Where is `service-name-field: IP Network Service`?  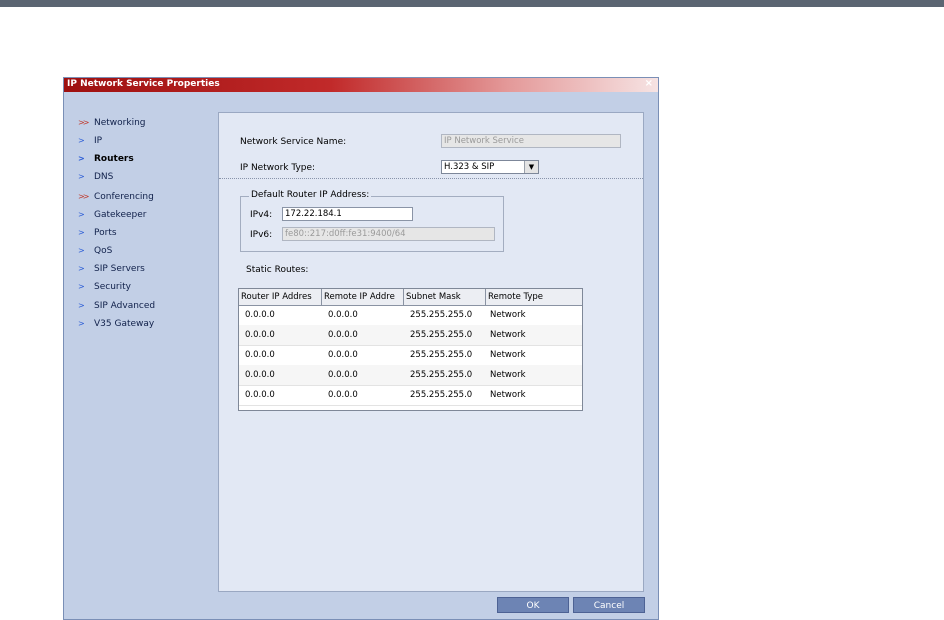
service-name-field: IP Network Service is located at coordinates (531, 141).